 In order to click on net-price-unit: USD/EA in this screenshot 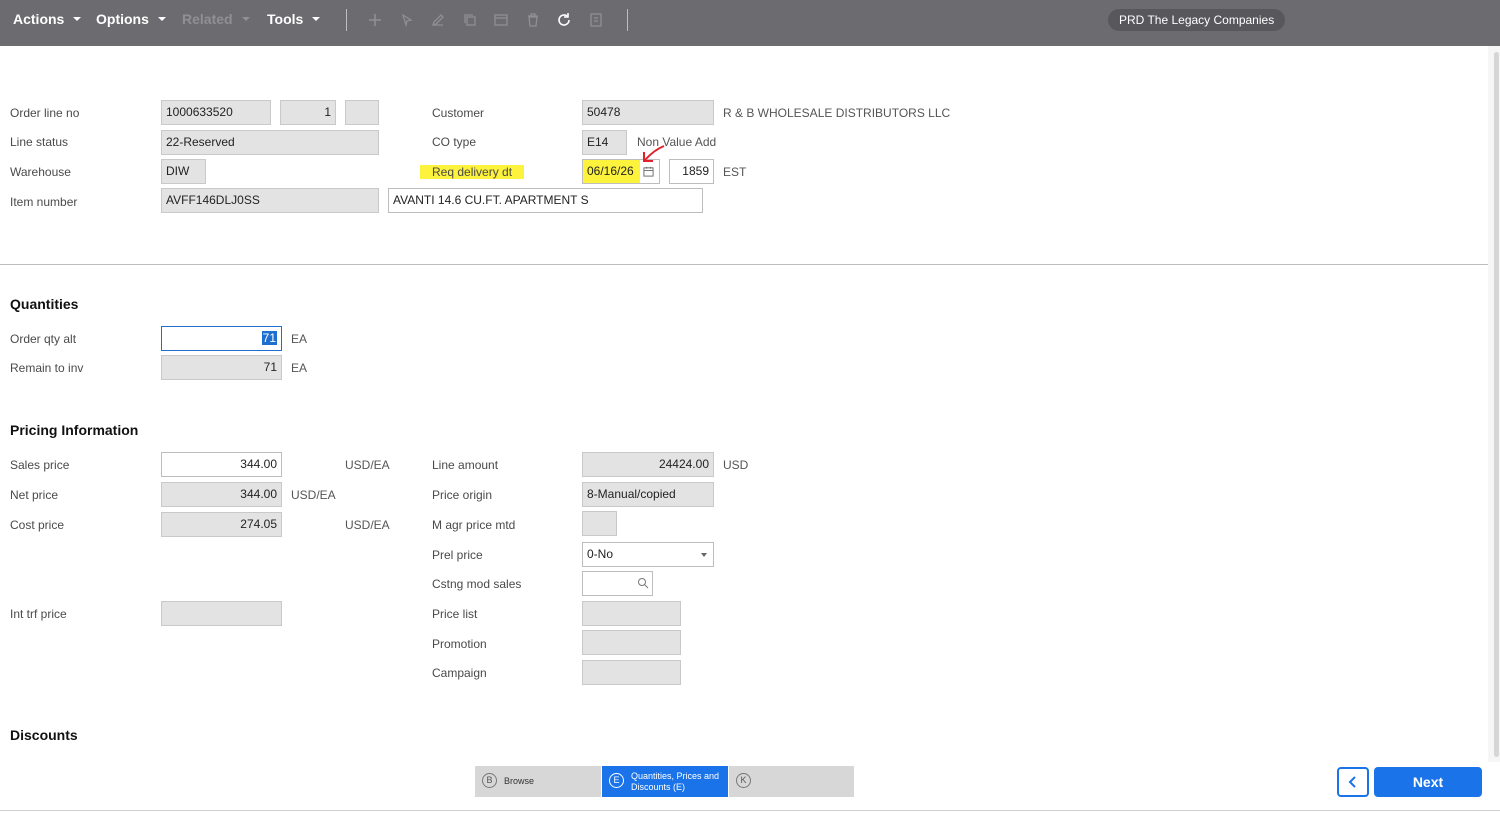, I will do `click(313, 495)`.